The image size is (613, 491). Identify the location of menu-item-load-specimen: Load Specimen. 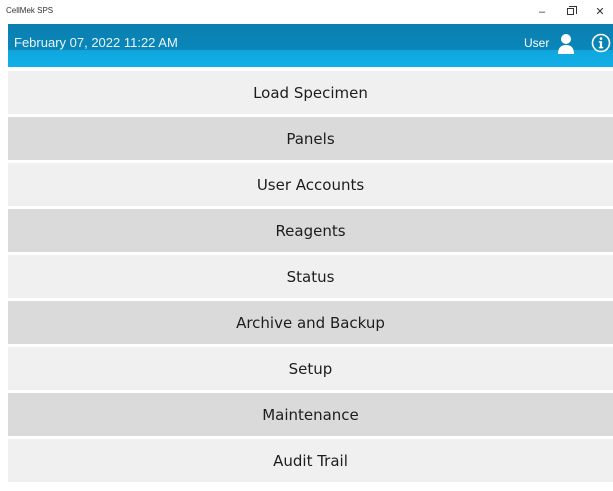
(310, 92).